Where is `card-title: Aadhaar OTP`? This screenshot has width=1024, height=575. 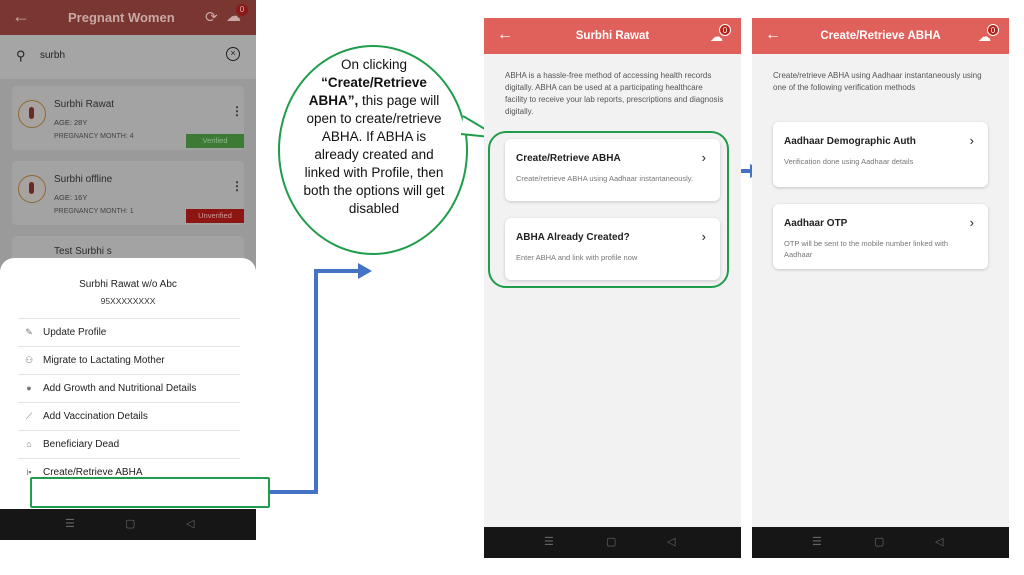 card-title: Aadhaar OTP is located at coordinates (816, 223).